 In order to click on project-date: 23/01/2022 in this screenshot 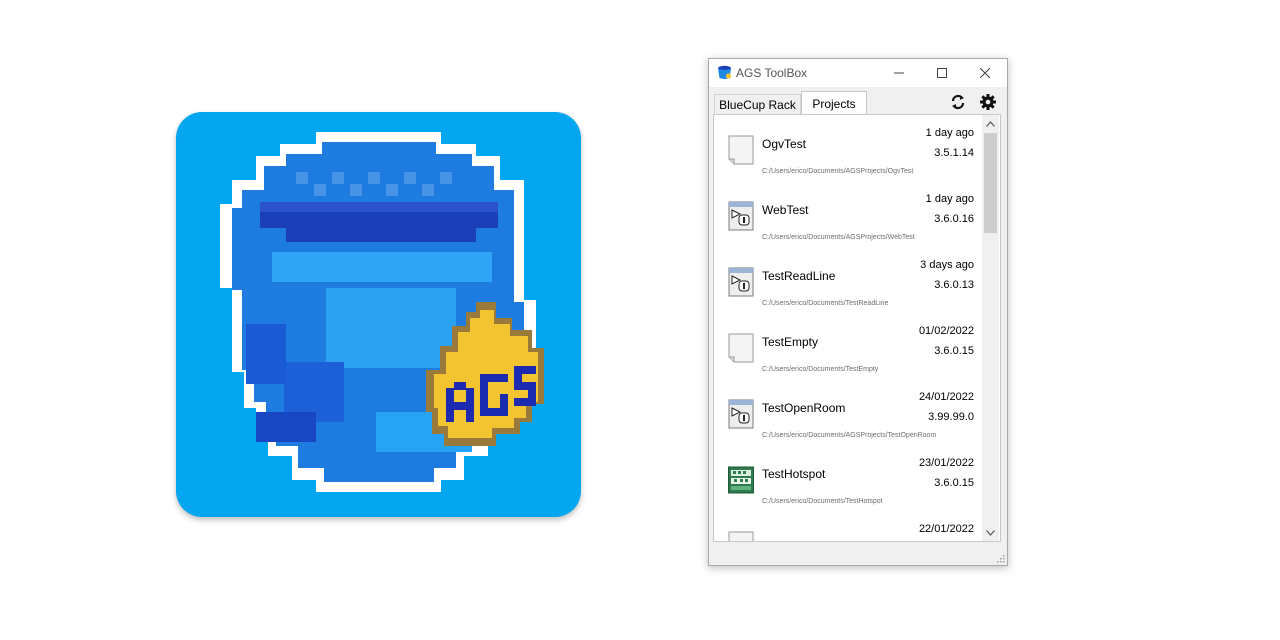, I will do `click(946, 463)`.